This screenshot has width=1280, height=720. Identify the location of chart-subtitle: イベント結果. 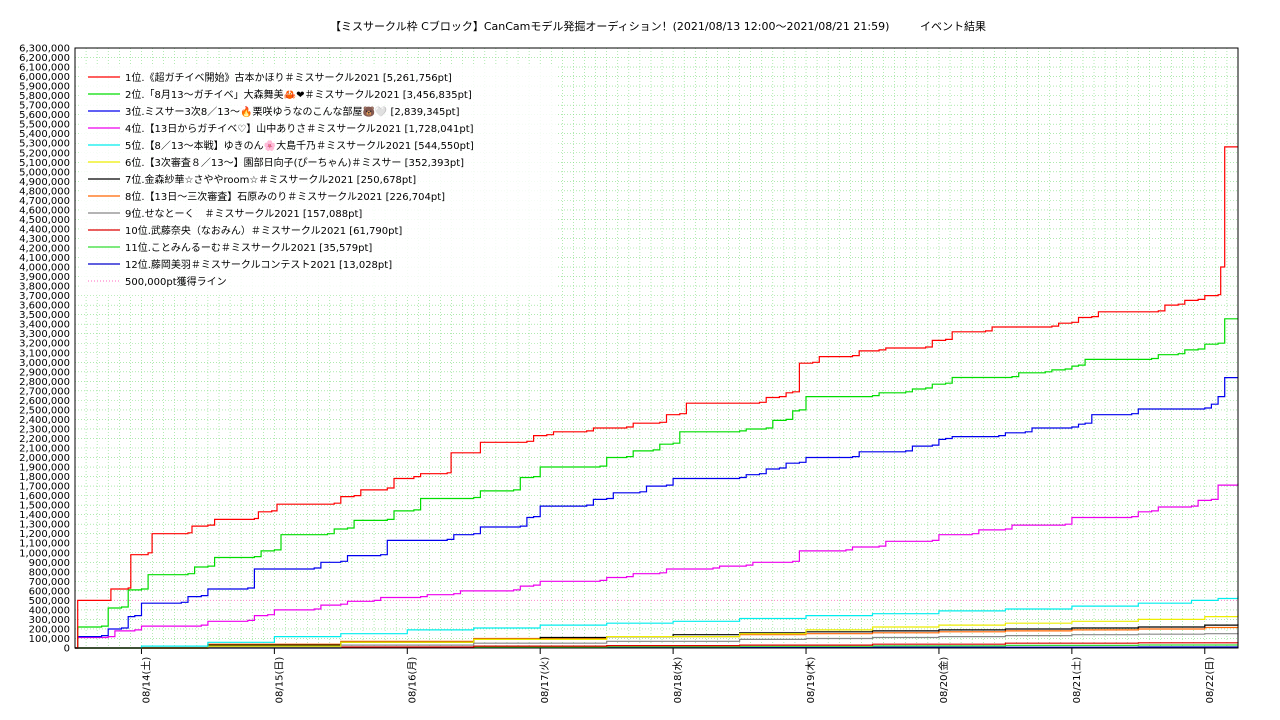
(953, 26).